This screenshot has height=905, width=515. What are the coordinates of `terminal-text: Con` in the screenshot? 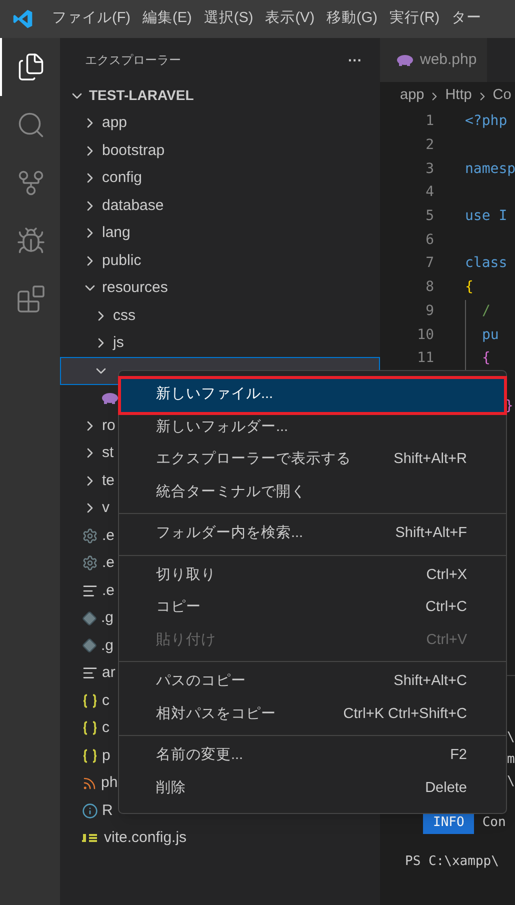 It's located at (494, 823).